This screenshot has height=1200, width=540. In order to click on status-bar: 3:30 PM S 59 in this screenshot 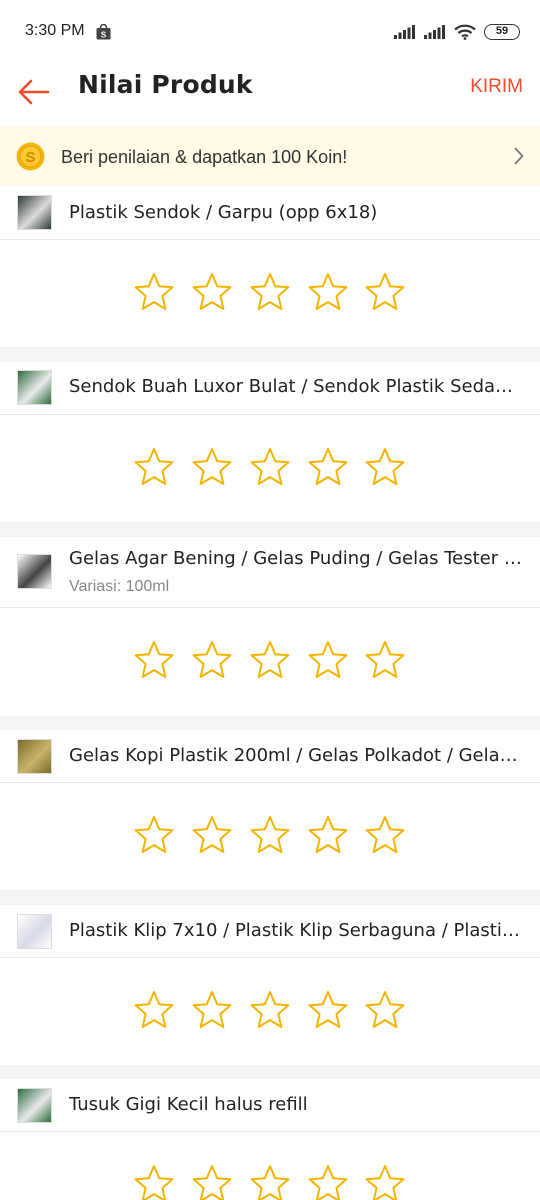, I will do `click(270, 32)`.